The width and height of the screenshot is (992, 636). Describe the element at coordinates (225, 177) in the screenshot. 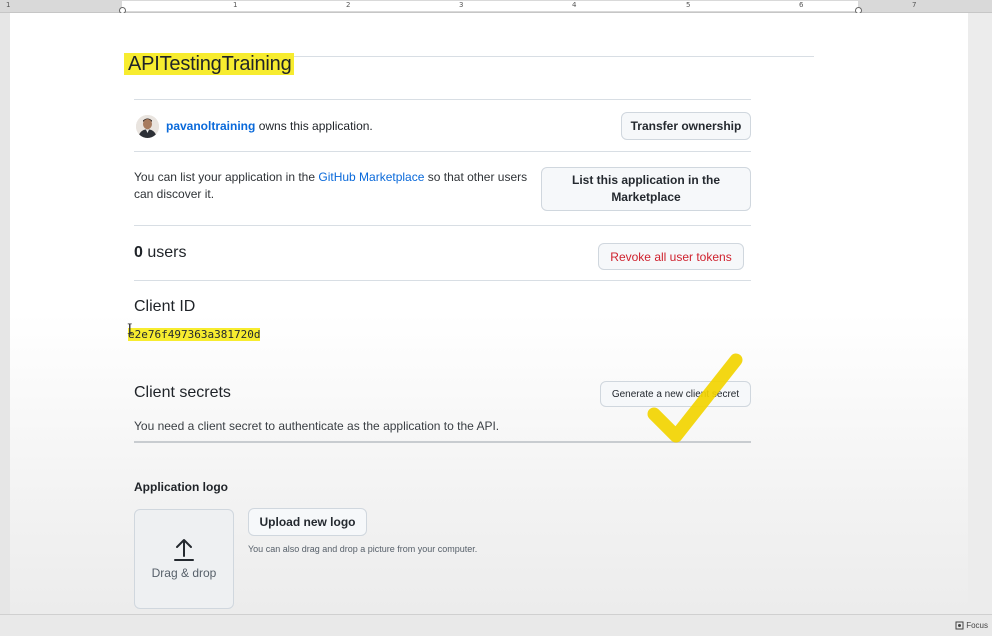

I see `marketplace-text-before: You can list your application in the` at that location.